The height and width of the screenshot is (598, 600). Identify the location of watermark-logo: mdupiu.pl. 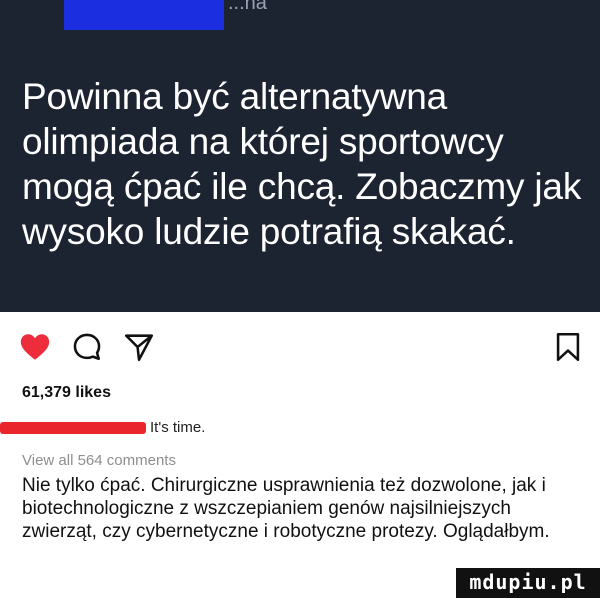
(528, 583).